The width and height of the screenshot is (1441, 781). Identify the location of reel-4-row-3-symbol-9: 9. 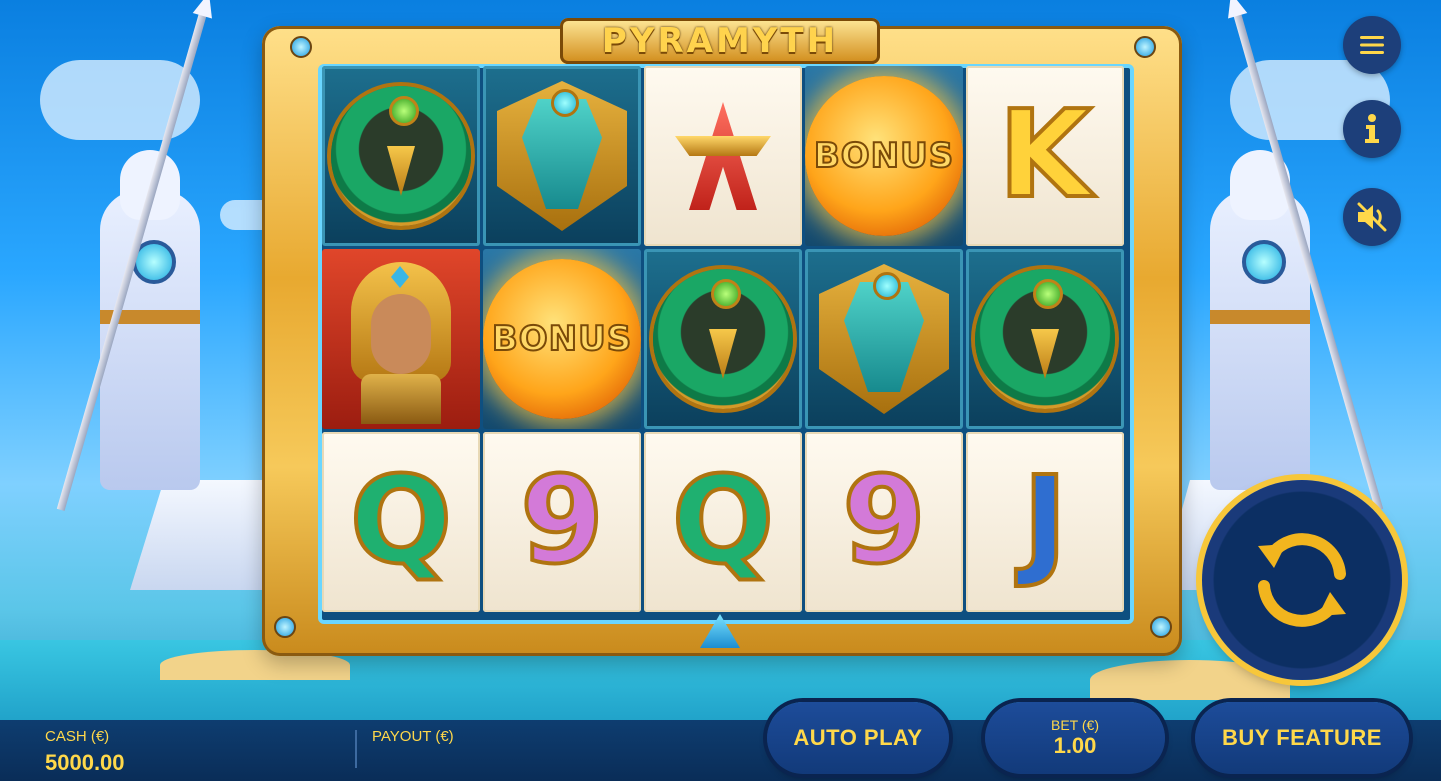
(884, 522).